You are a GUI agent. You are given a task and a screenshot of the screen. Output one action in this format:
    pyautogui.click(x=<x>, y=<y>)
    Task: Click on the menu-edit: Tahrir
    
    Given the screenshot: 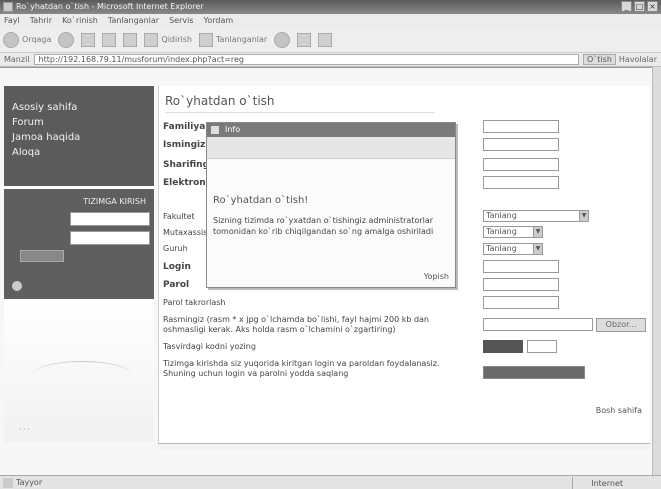 What is the action you would take?
    pyautogui.click(x=41, y=20)
    